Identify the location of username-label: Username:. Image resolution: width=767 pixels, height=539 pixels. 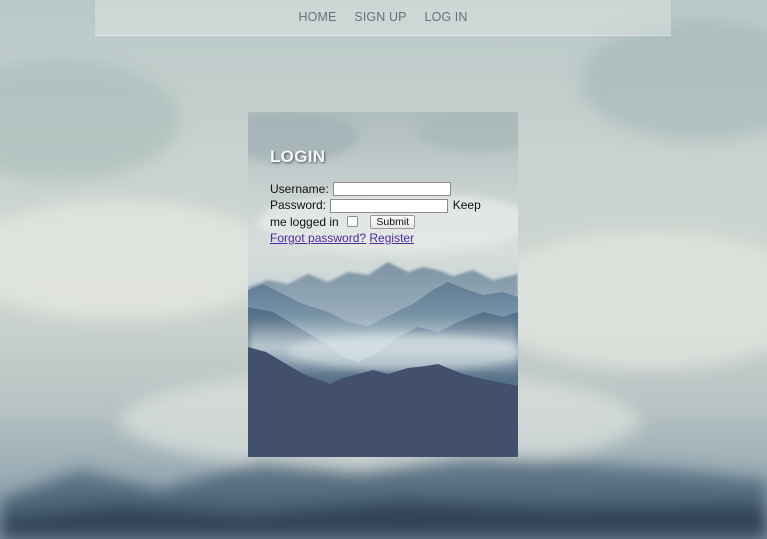
(299, 189).